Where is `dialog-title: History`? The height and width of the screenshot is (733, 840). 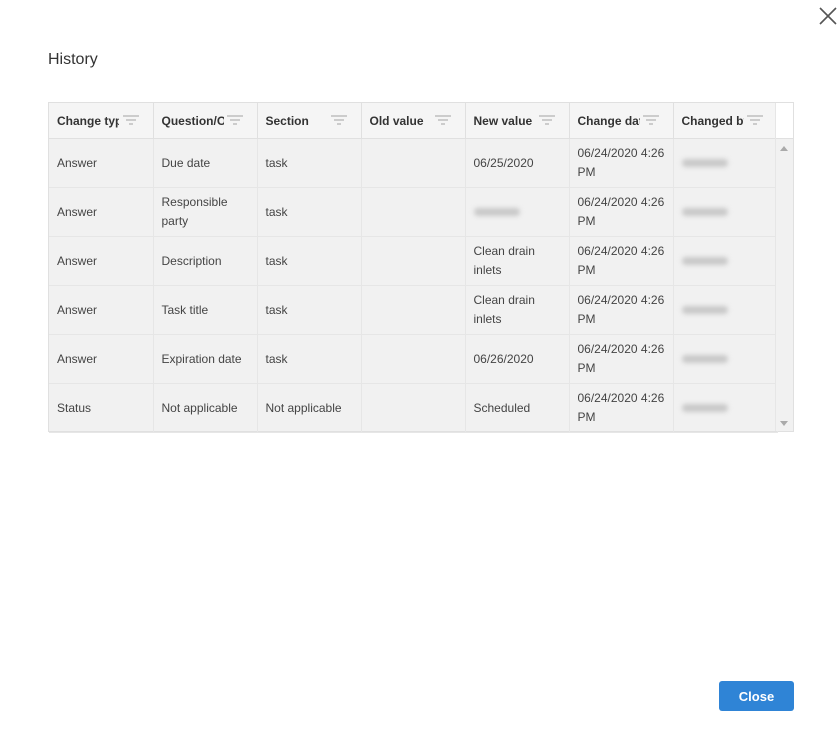
dialog-title: History is located at coordinates (73, 59).